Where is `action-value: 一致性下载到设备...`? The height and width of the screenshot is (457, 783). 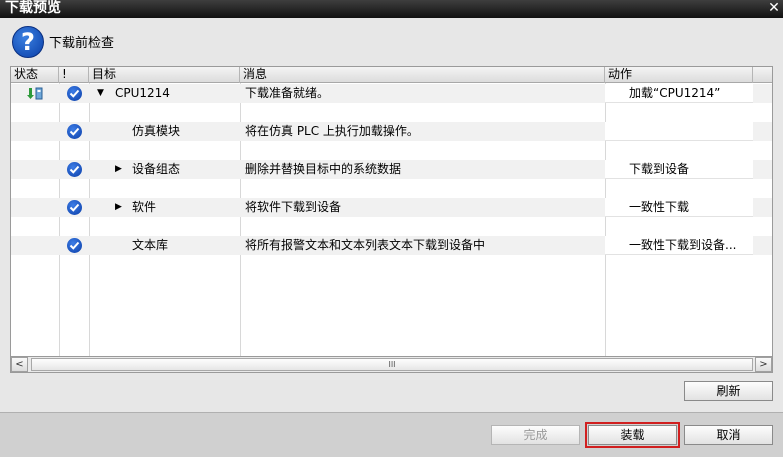 action-value: 一致性下载到设备... is located at coordinates (683, 245).